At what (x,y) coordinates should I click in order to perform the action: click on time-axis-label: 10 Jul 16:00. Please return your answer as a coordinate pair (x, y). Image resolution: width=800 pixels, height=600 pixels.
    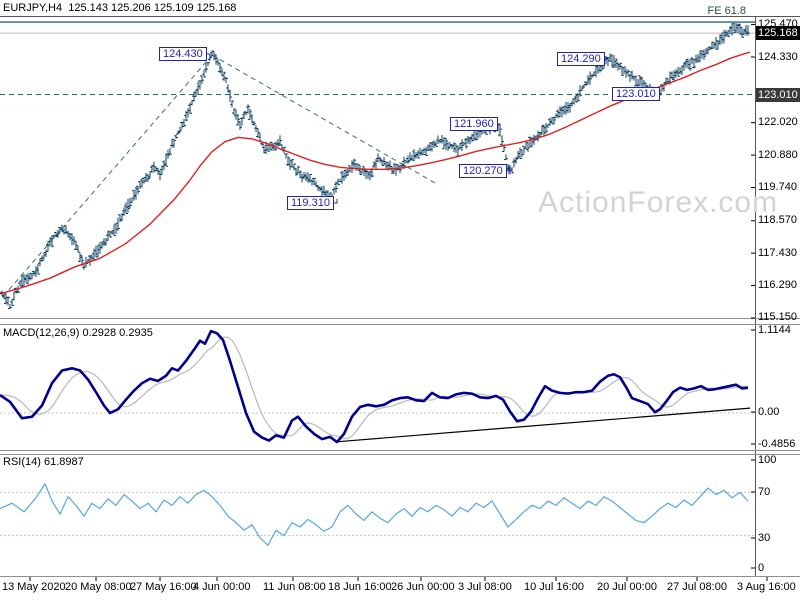
    Looking at the image, I should click on (554, 587).